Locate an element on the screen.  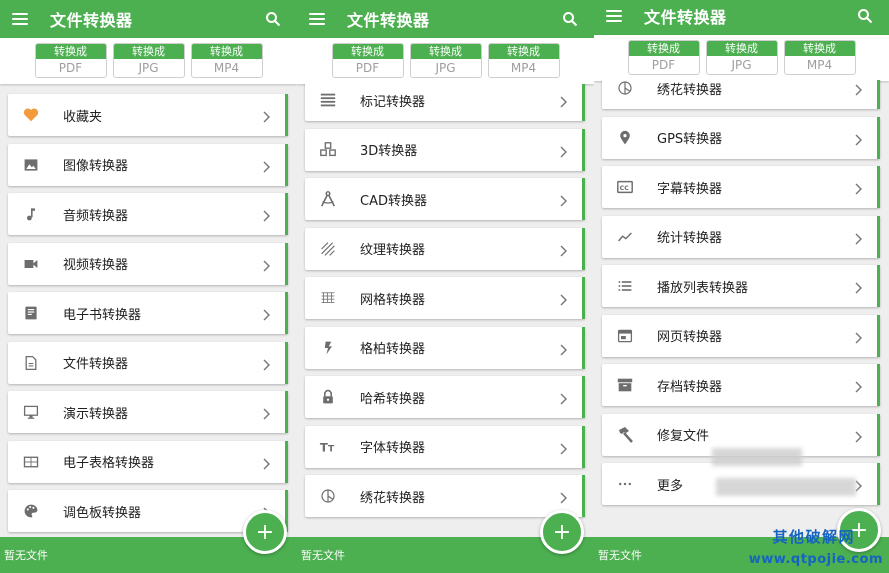
watermark-title: 其他破解网 is located at coordinates (813, 537).